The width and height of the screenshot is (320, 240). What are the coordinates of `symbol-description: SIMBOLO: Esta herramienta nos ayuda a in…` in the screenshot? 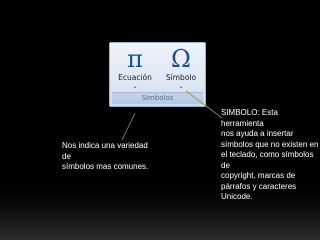 It's located at (270, 154).